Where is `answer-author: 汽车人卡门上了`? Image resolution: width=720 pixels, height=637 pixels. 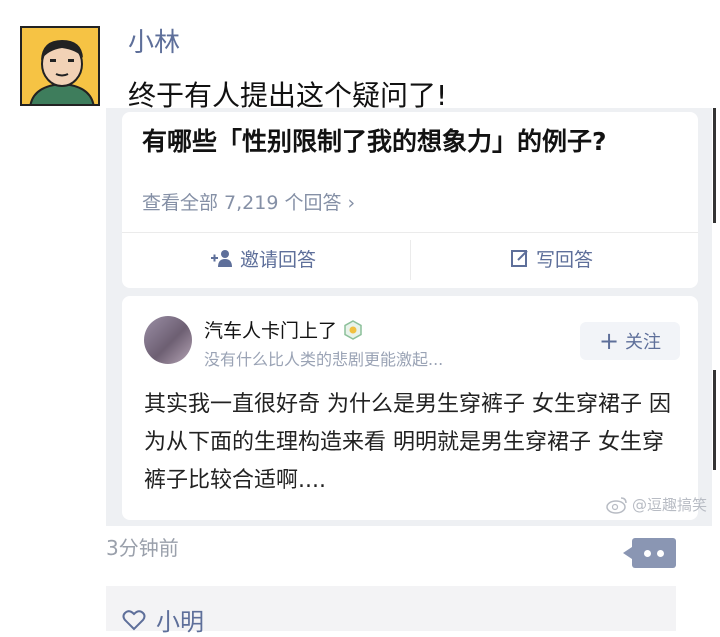 answer-author: 汽车人卡门上了 is located at coordinates (283, 329).